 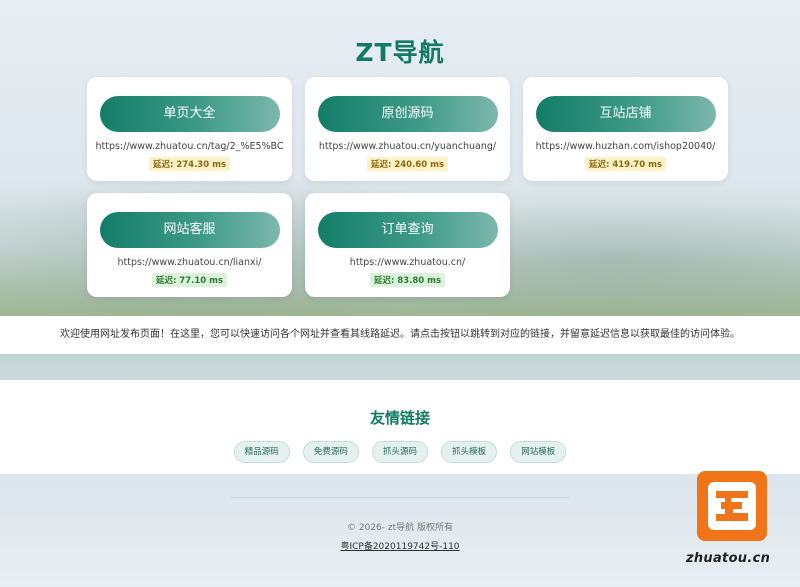 I want to click on nav-button-kefu: 网站客服, so click(x=189, y=230).